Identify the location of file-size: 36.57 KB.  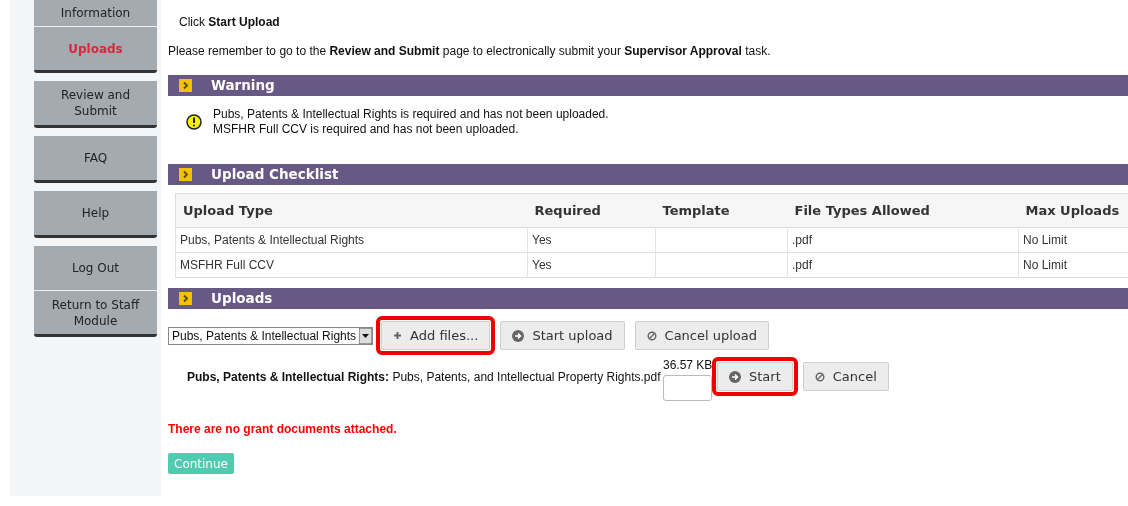
(687, 365).